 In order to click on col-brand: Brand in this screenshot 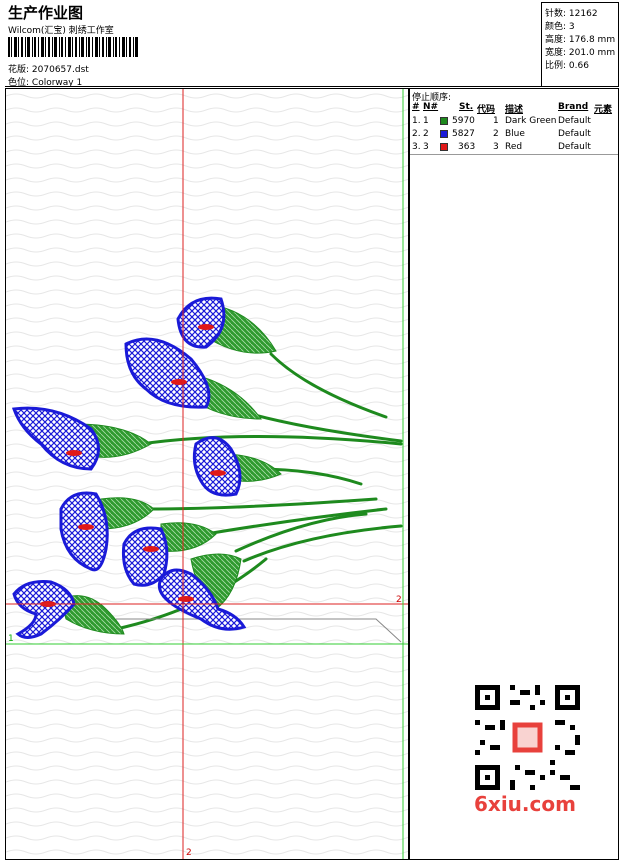, I will do `click(573, 107)`.